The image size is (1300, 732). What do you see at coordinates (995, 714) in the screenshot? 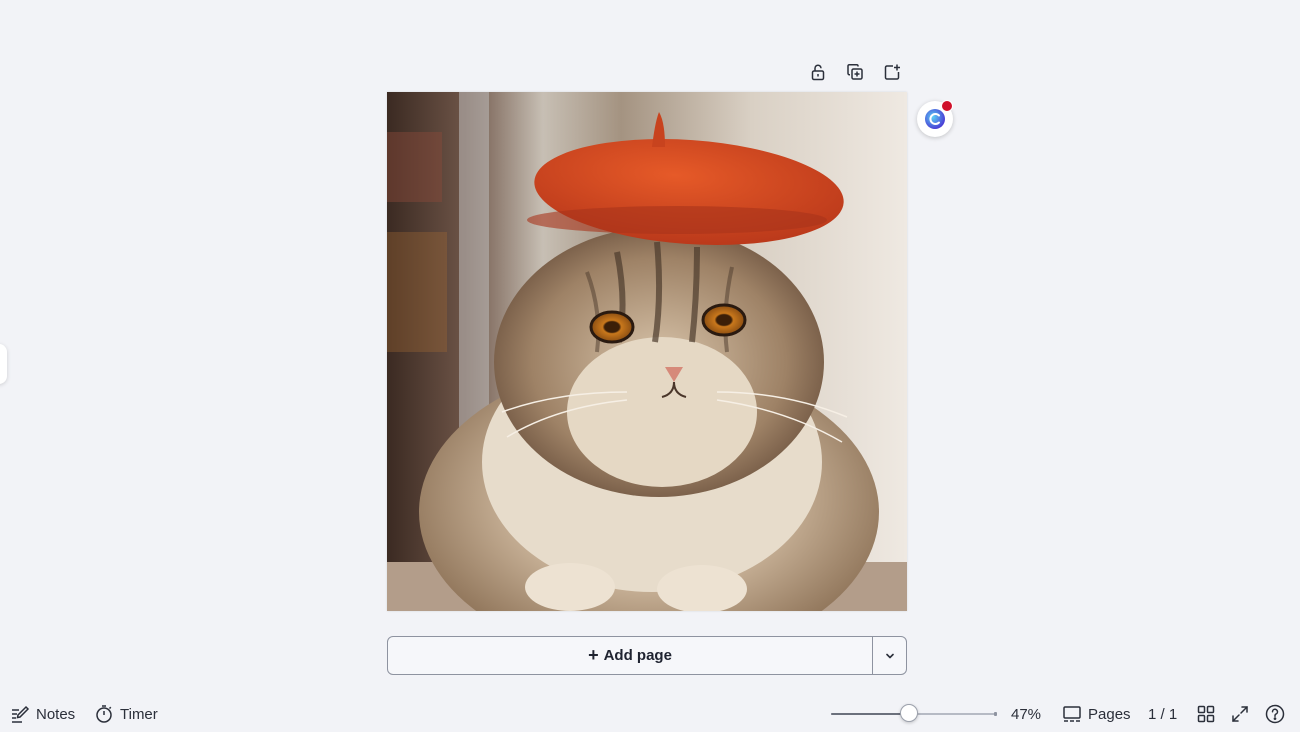
I see `zoom-track-end` at bounding box center [995, 714].